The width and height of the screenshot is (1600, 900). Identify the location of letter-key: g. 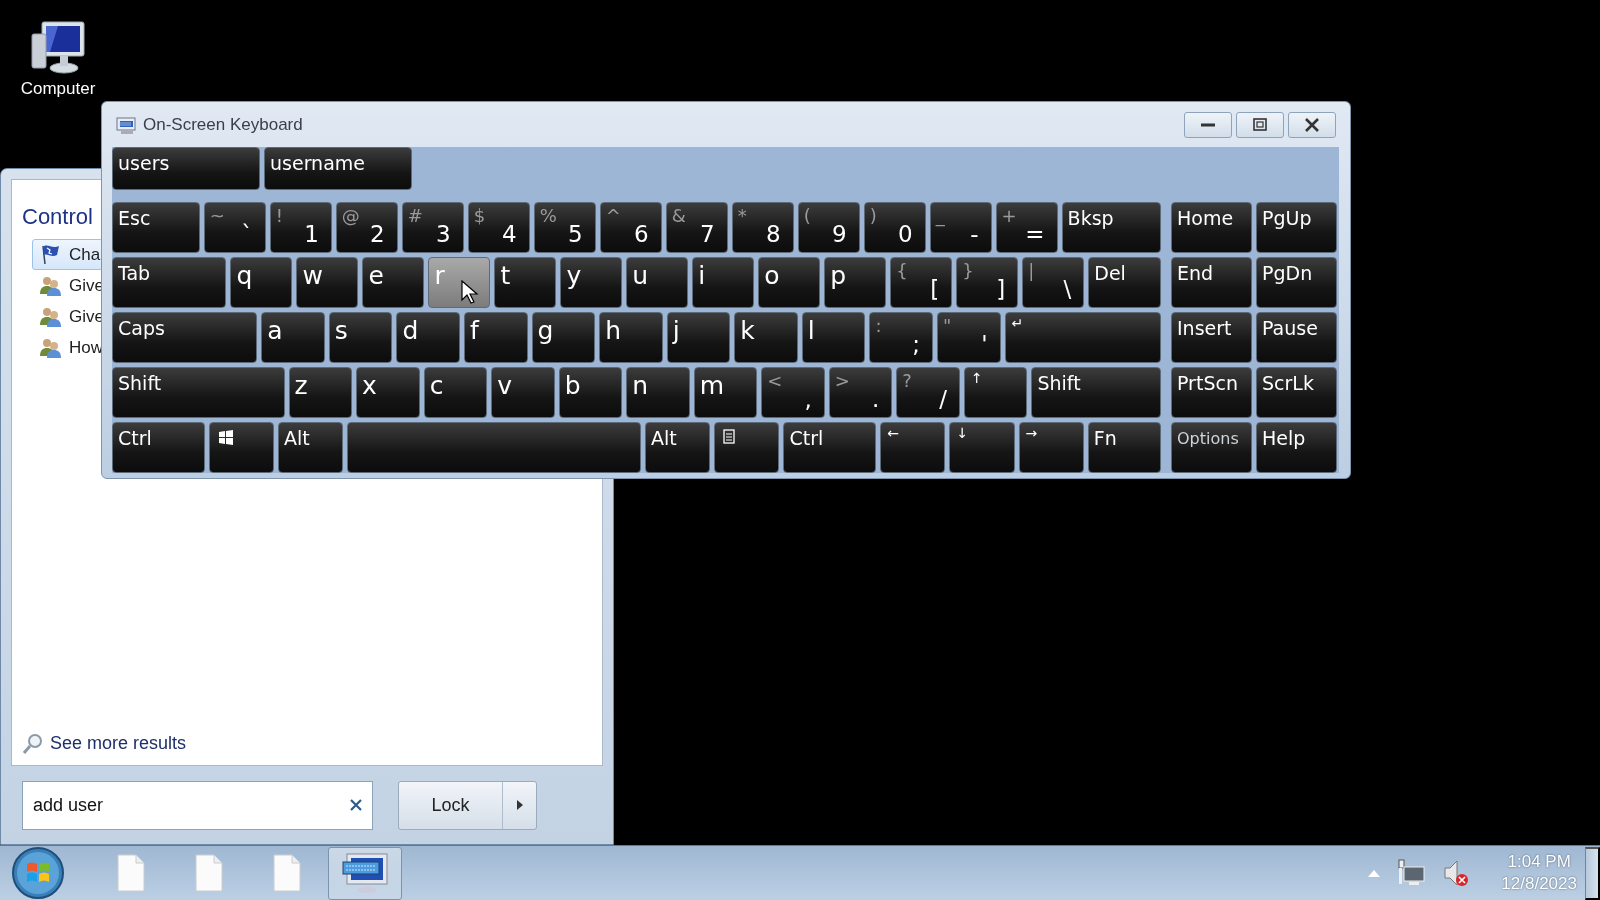
(563, 337).